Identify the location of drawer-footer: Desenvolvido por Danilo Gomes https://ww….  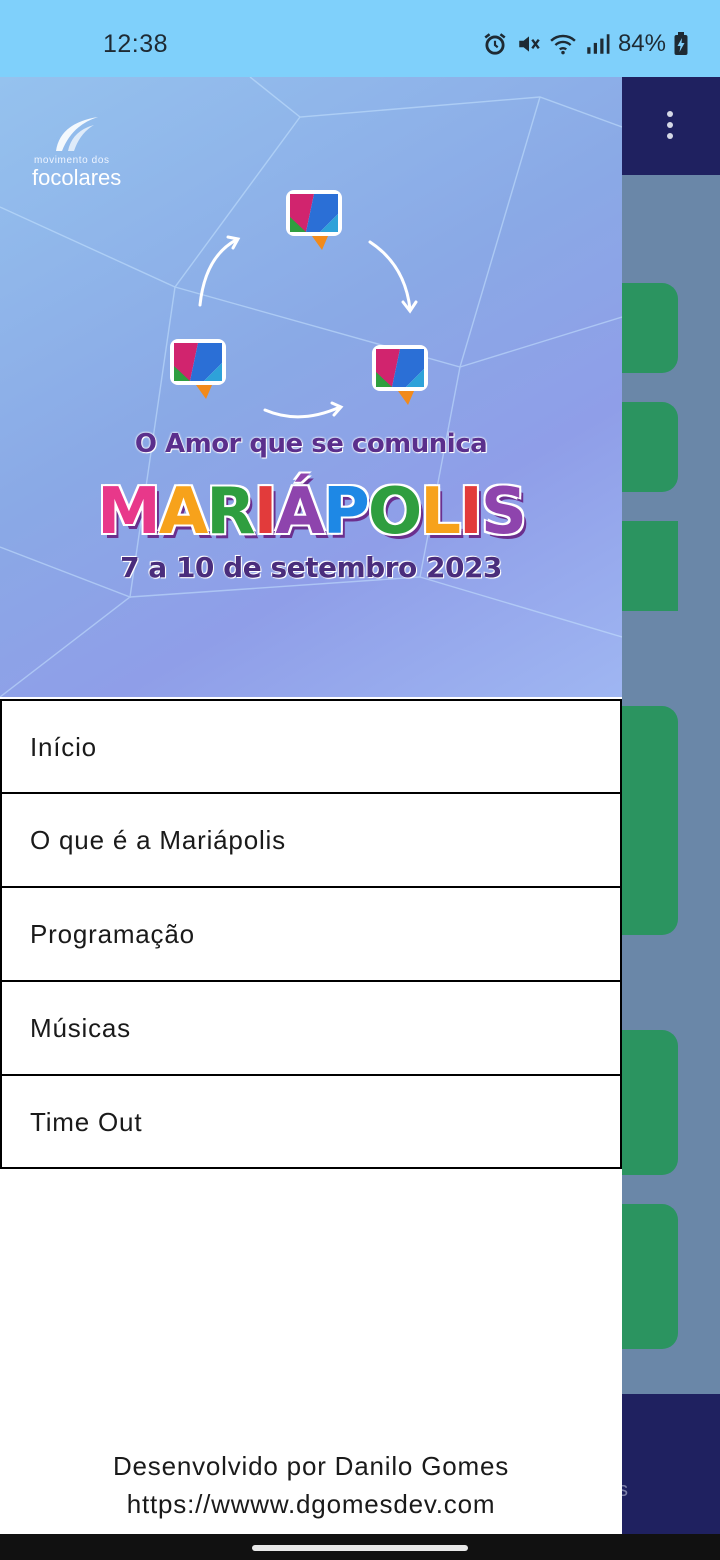
(311, 1485).